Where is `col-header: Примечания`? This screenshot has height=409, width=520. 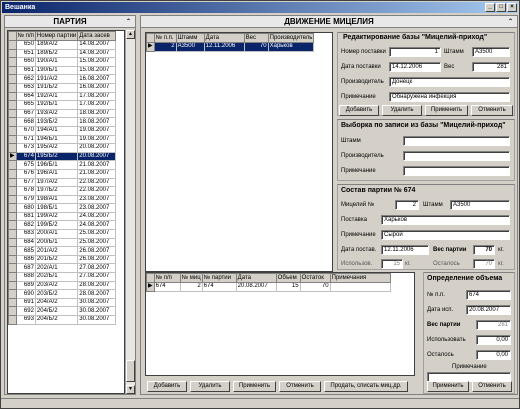 col-header: Примечания is located at coordinates (360, 278).